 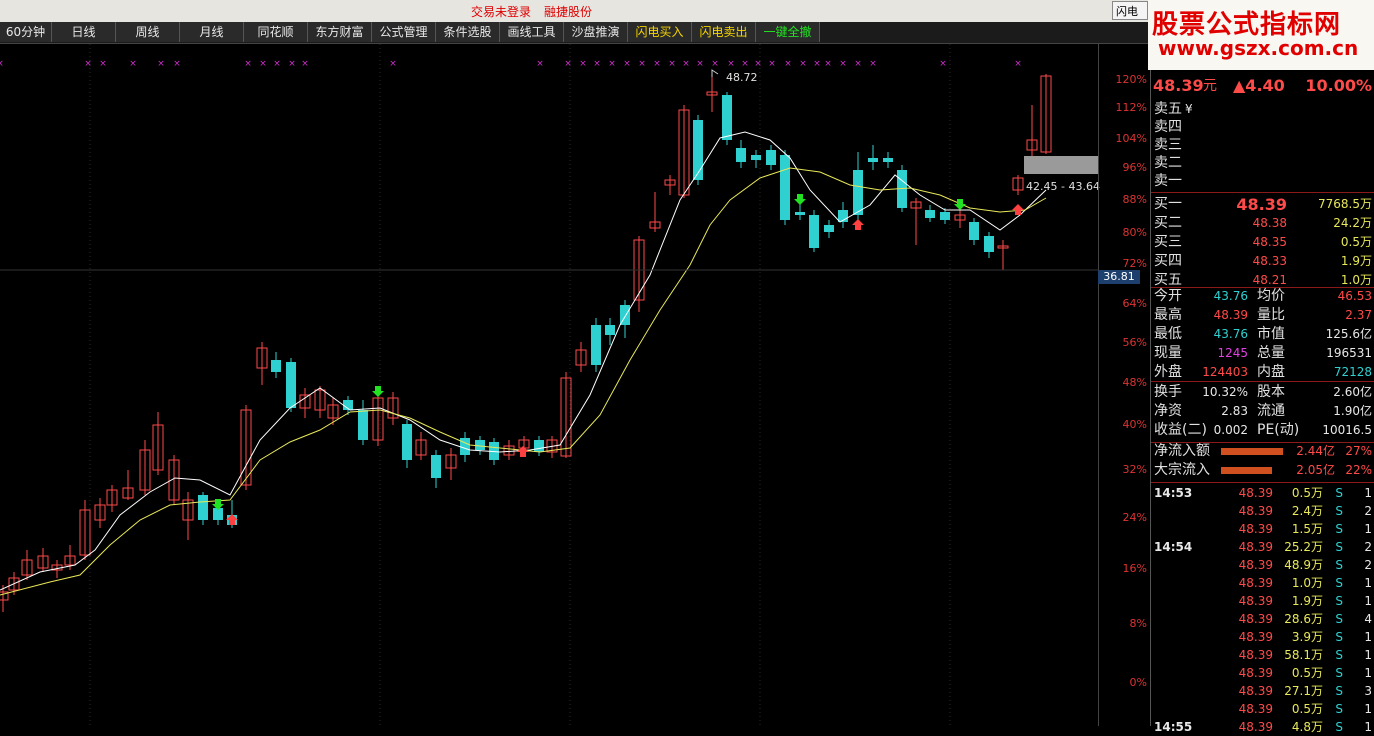 I want to click on stat-label: 内盘, so click(x=1271, y=372).